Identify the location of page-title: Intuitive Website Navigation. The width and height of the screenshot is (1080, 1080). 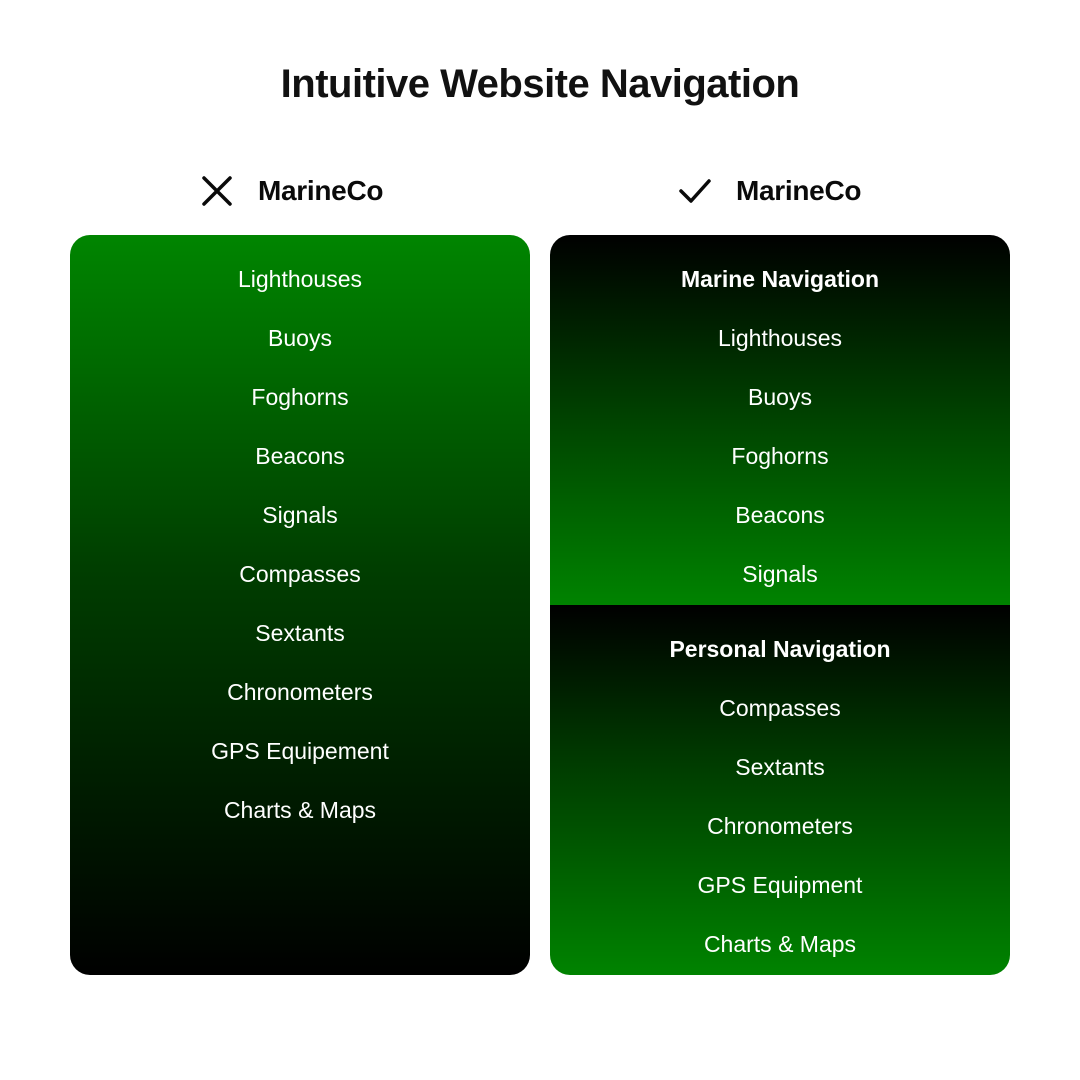
(540, 84).